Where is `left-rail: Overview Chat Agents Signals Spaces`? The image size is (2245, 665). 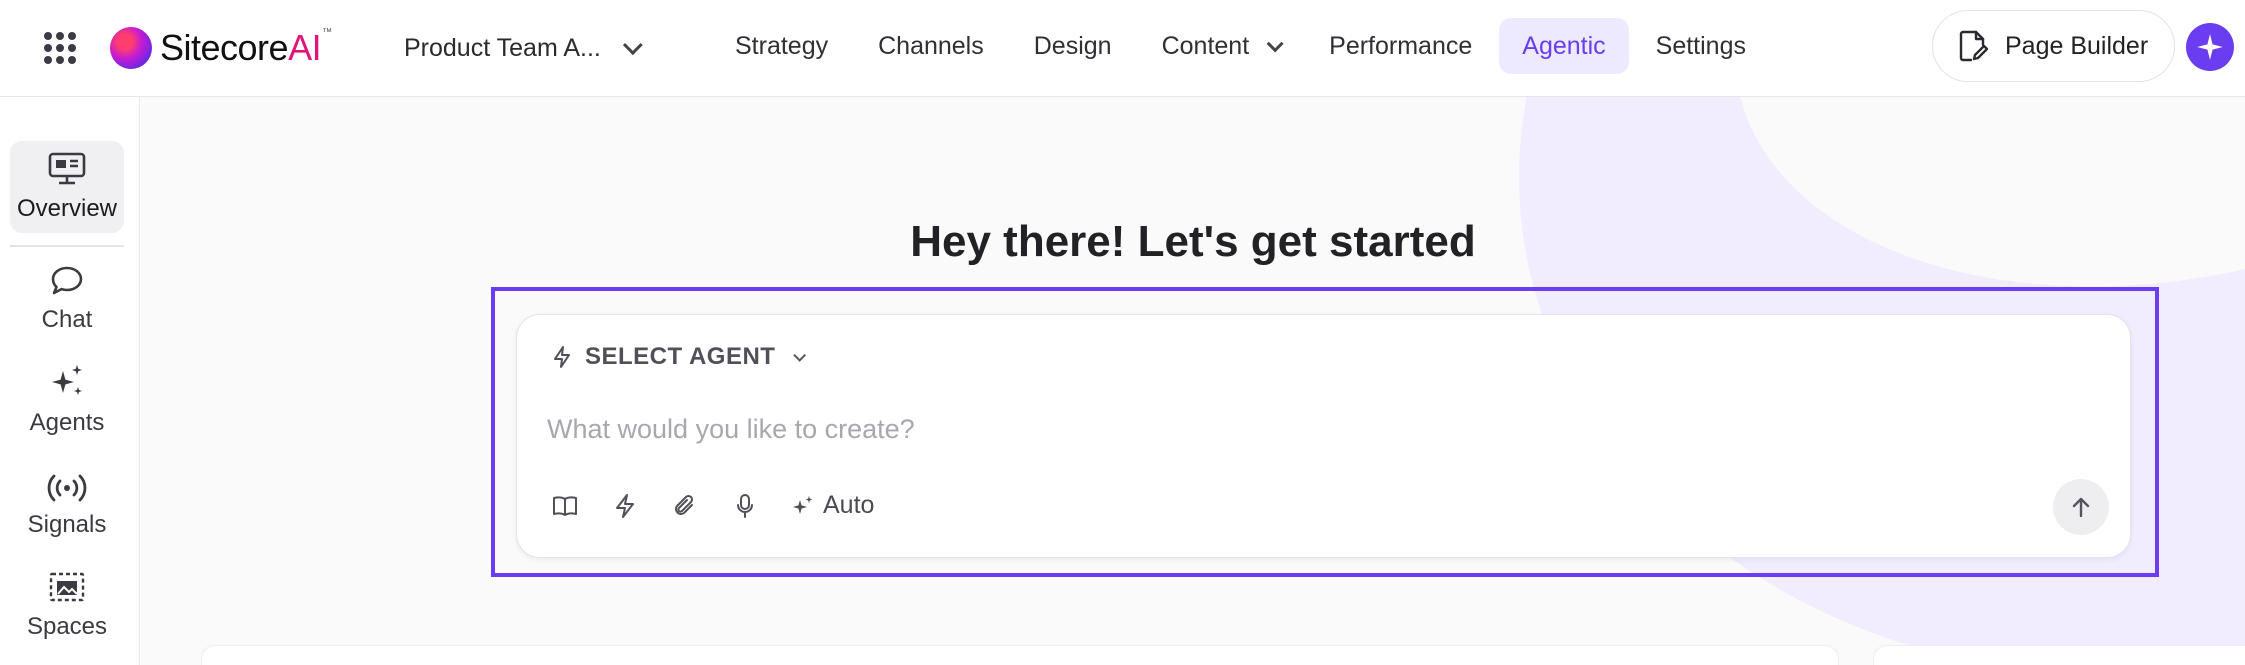
left-rail: Overview Chat Agents Signals Spaces is located at coordinates (70, 381).